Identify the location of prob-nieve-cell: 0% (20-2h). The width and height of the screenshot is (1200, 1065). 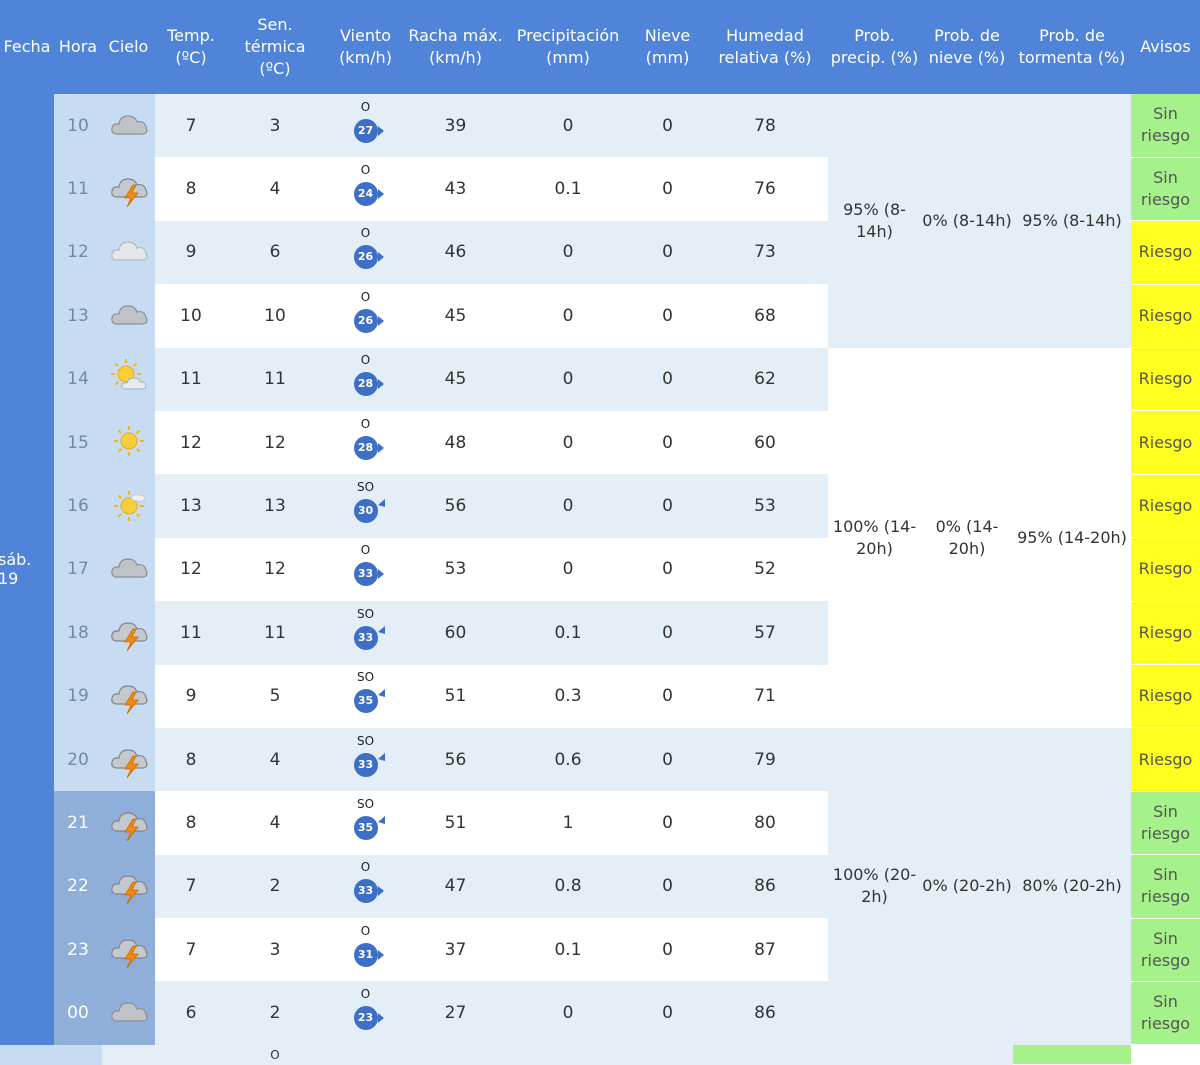
(967, 886).